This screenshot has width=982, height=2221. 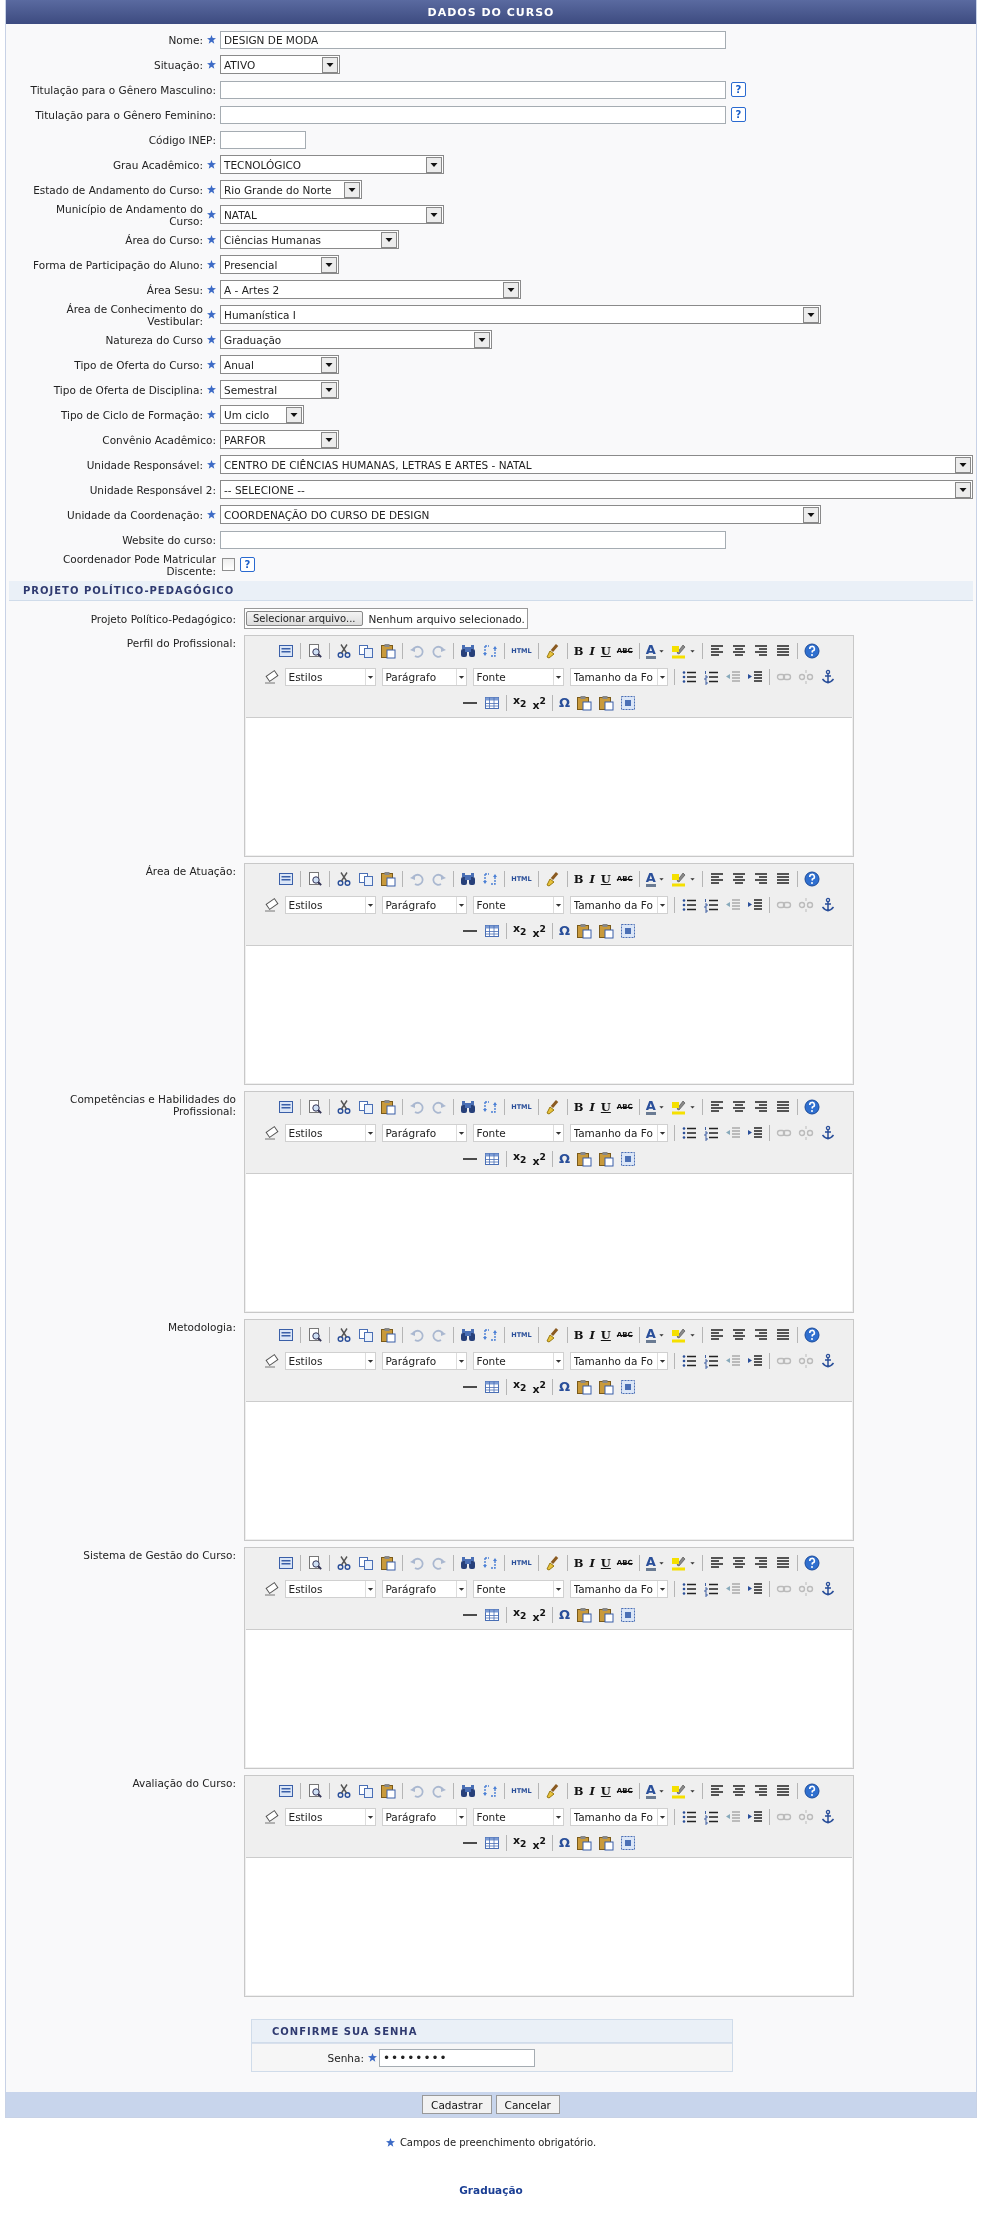 I want to click on dropdown: Humanística I, so click(x=520, y=314).